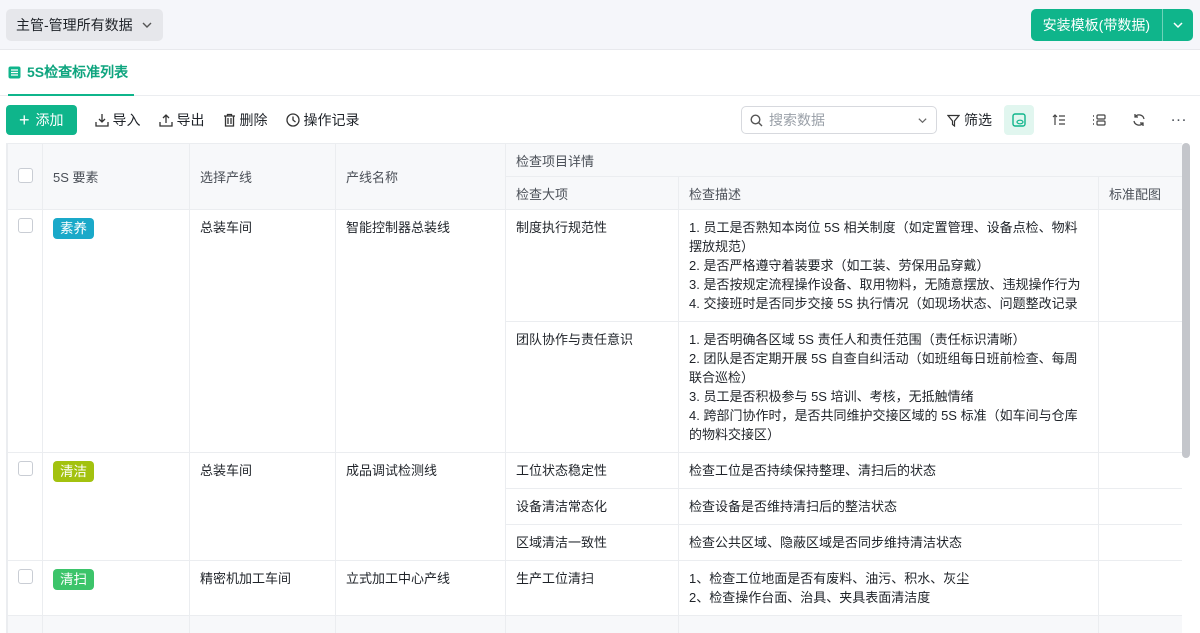  I want to click on select-all-cell, so click(25, 176).